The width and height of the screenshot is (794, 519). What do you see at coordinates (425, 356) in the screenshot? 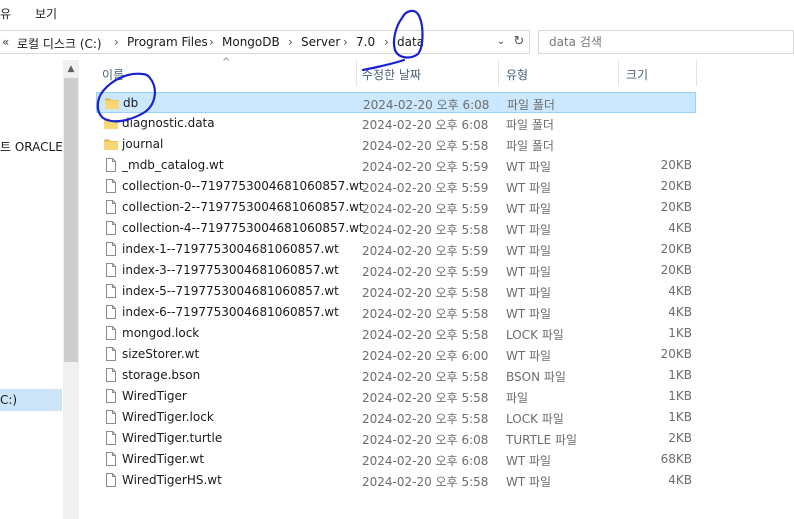
I see `file-date: 2024-02-20 오후 6:00` at bounding box center [425, 356].